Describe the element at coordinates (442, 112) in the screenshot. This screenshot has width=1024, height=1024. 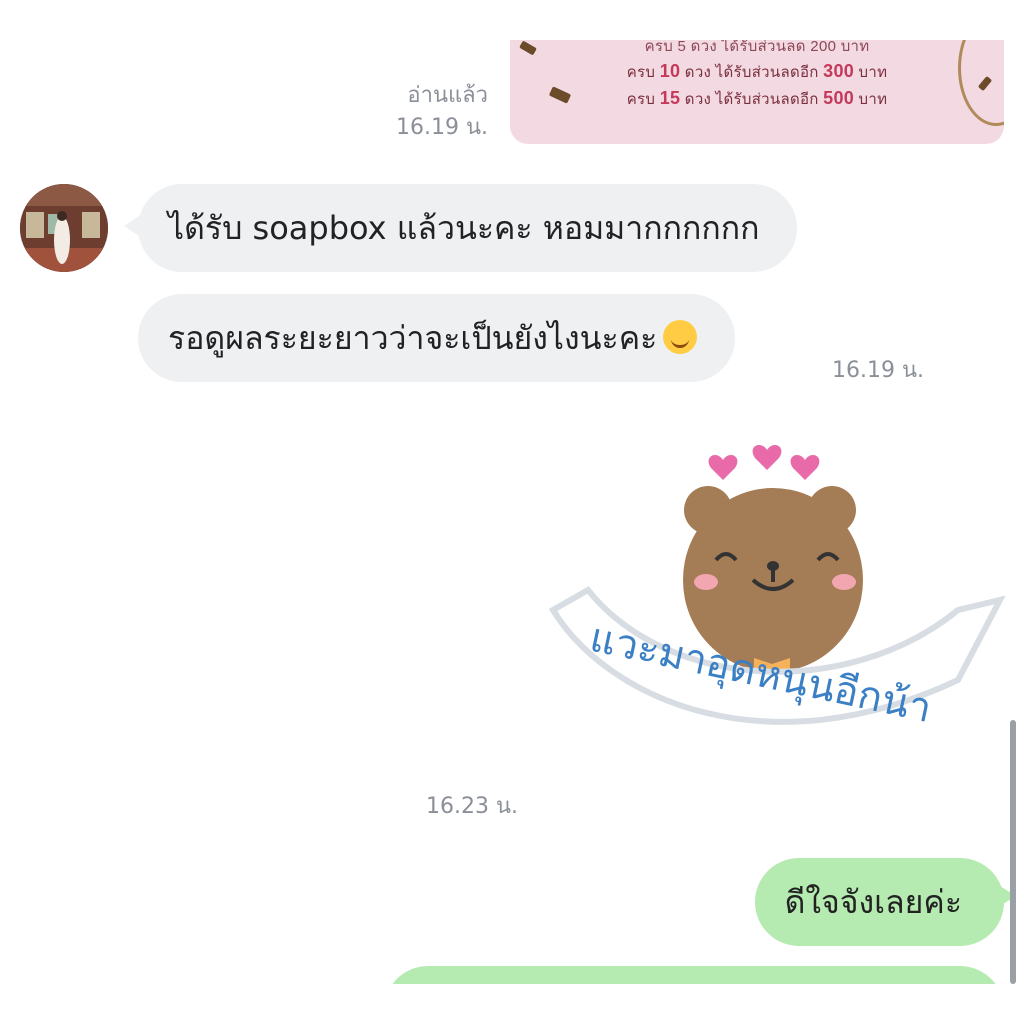
I see `read-receipt: อ่านแล้ว 16.19 น.` at that location.